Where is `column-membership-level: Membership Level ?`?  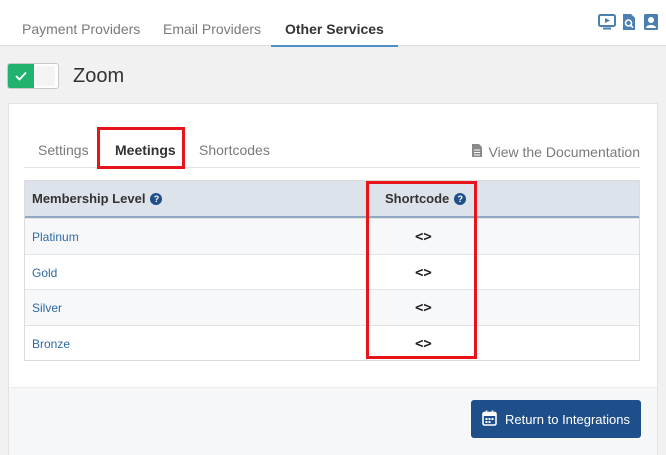 column-membership-level: Membership Level ? is located at coordinates (97, 198).